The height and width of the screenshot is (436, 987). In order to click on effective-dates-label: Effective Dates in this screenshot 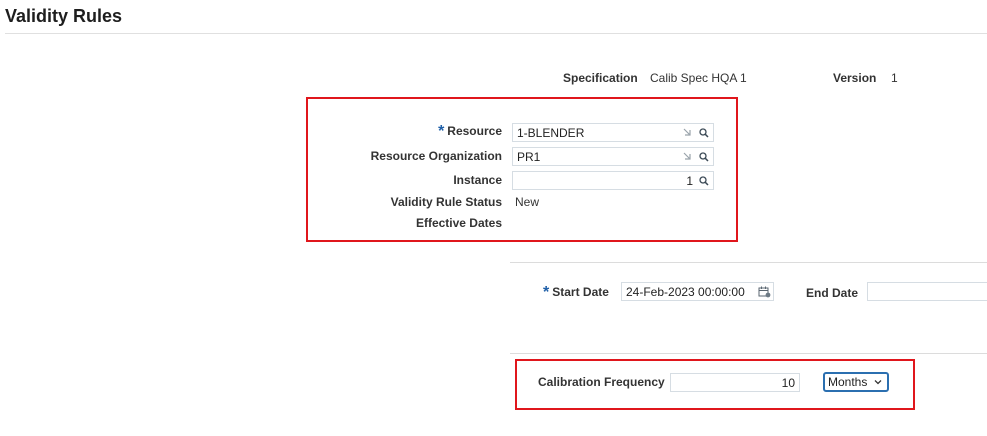, I will do `click(458, 223)`.